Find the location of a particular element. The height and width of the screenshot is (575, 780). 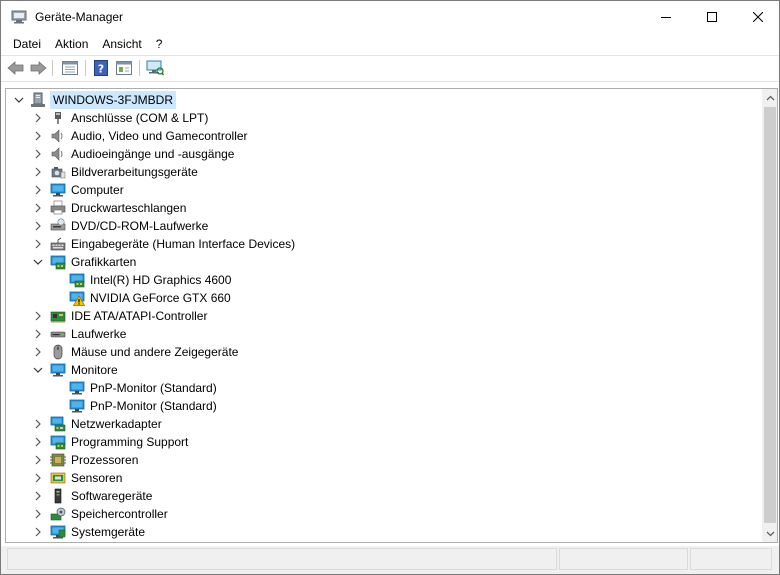

tree-category-row: DVD/CD-ROM-Laufwerke is located at coordinates (383, 226).